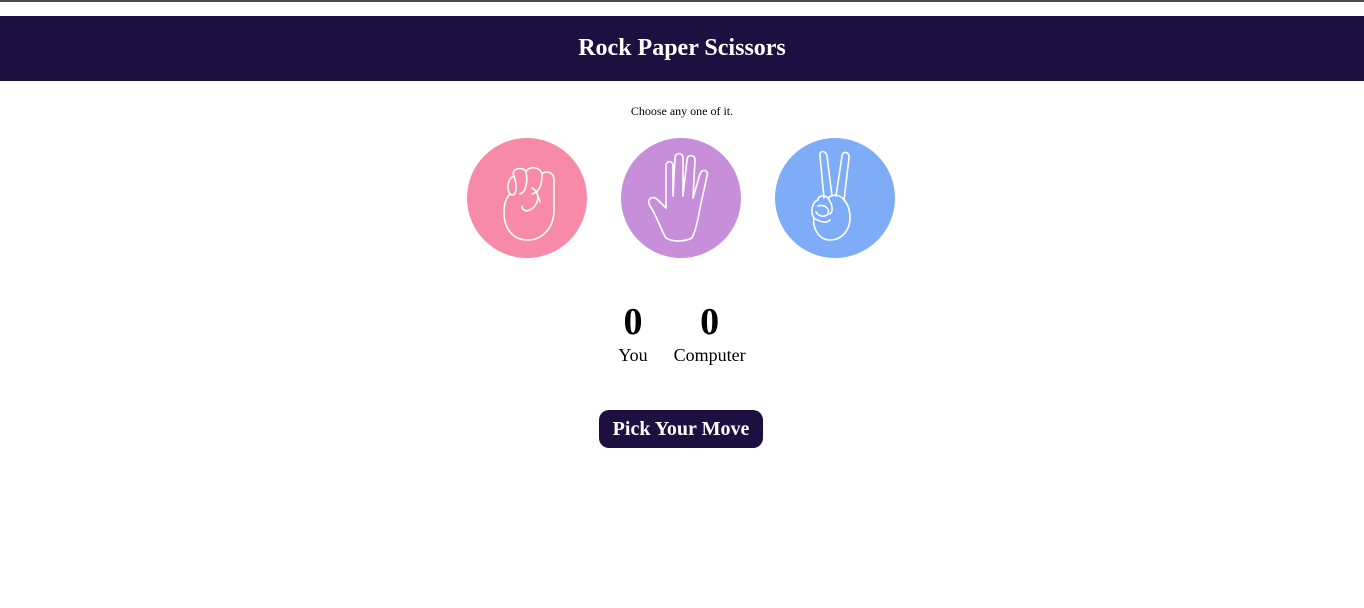  Describe the element at coordinates (681, 429) in the screenshot. I see `pick-your-move-button: Pick Your Move` at that location.